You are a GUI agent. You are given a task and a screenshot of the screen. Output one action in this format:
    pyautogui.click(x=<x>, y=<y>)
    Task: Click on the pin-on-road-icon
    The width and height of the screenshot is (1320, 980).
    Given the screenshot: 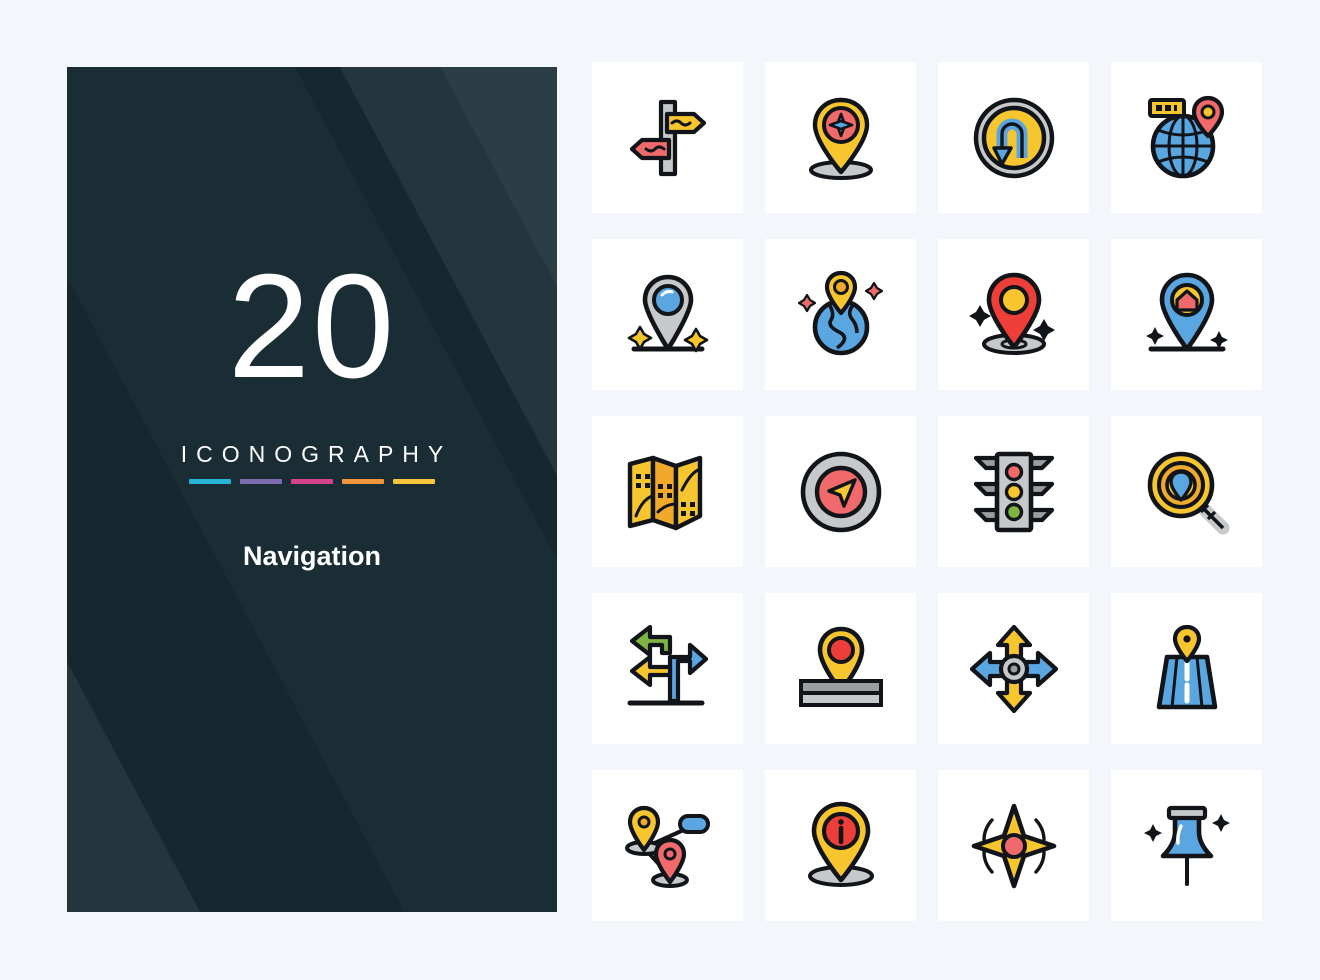 What is the action you would take?
    pyautogui.click(x=840, y=666)
    